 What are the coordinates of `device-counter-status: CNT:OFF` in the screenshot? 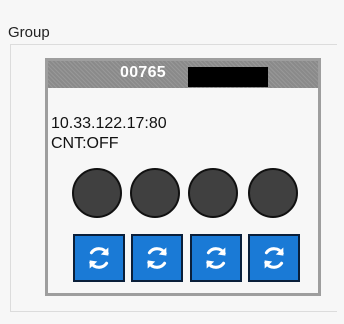 It's located at (85, 143).